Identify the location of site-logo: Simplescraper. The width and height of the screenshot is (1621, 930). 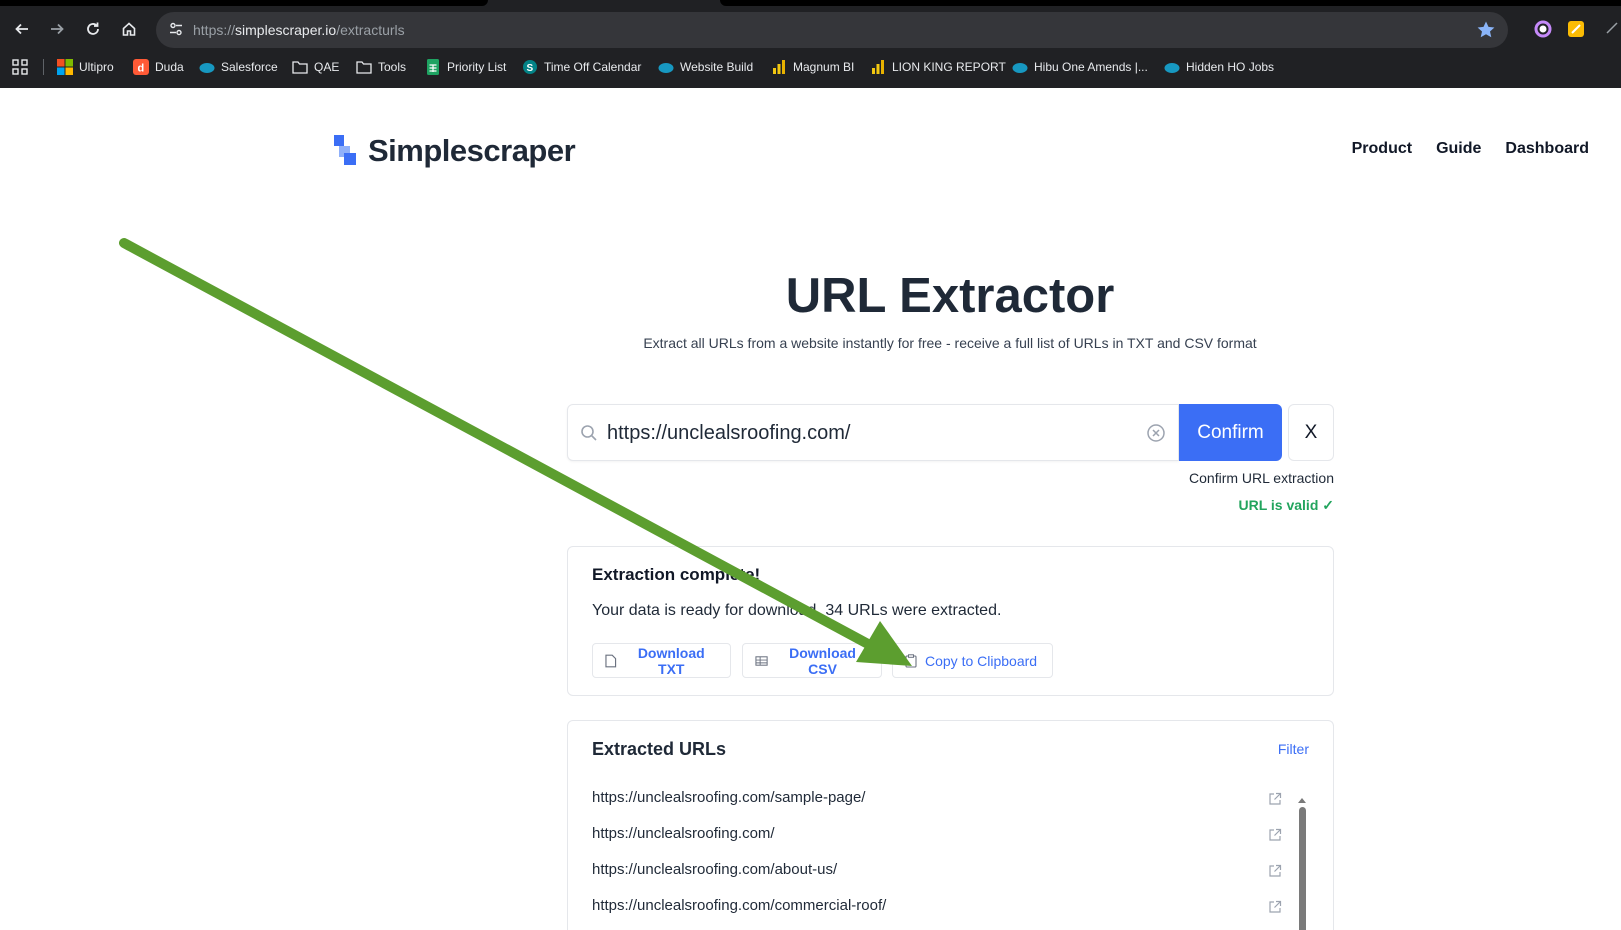
(455, 151).